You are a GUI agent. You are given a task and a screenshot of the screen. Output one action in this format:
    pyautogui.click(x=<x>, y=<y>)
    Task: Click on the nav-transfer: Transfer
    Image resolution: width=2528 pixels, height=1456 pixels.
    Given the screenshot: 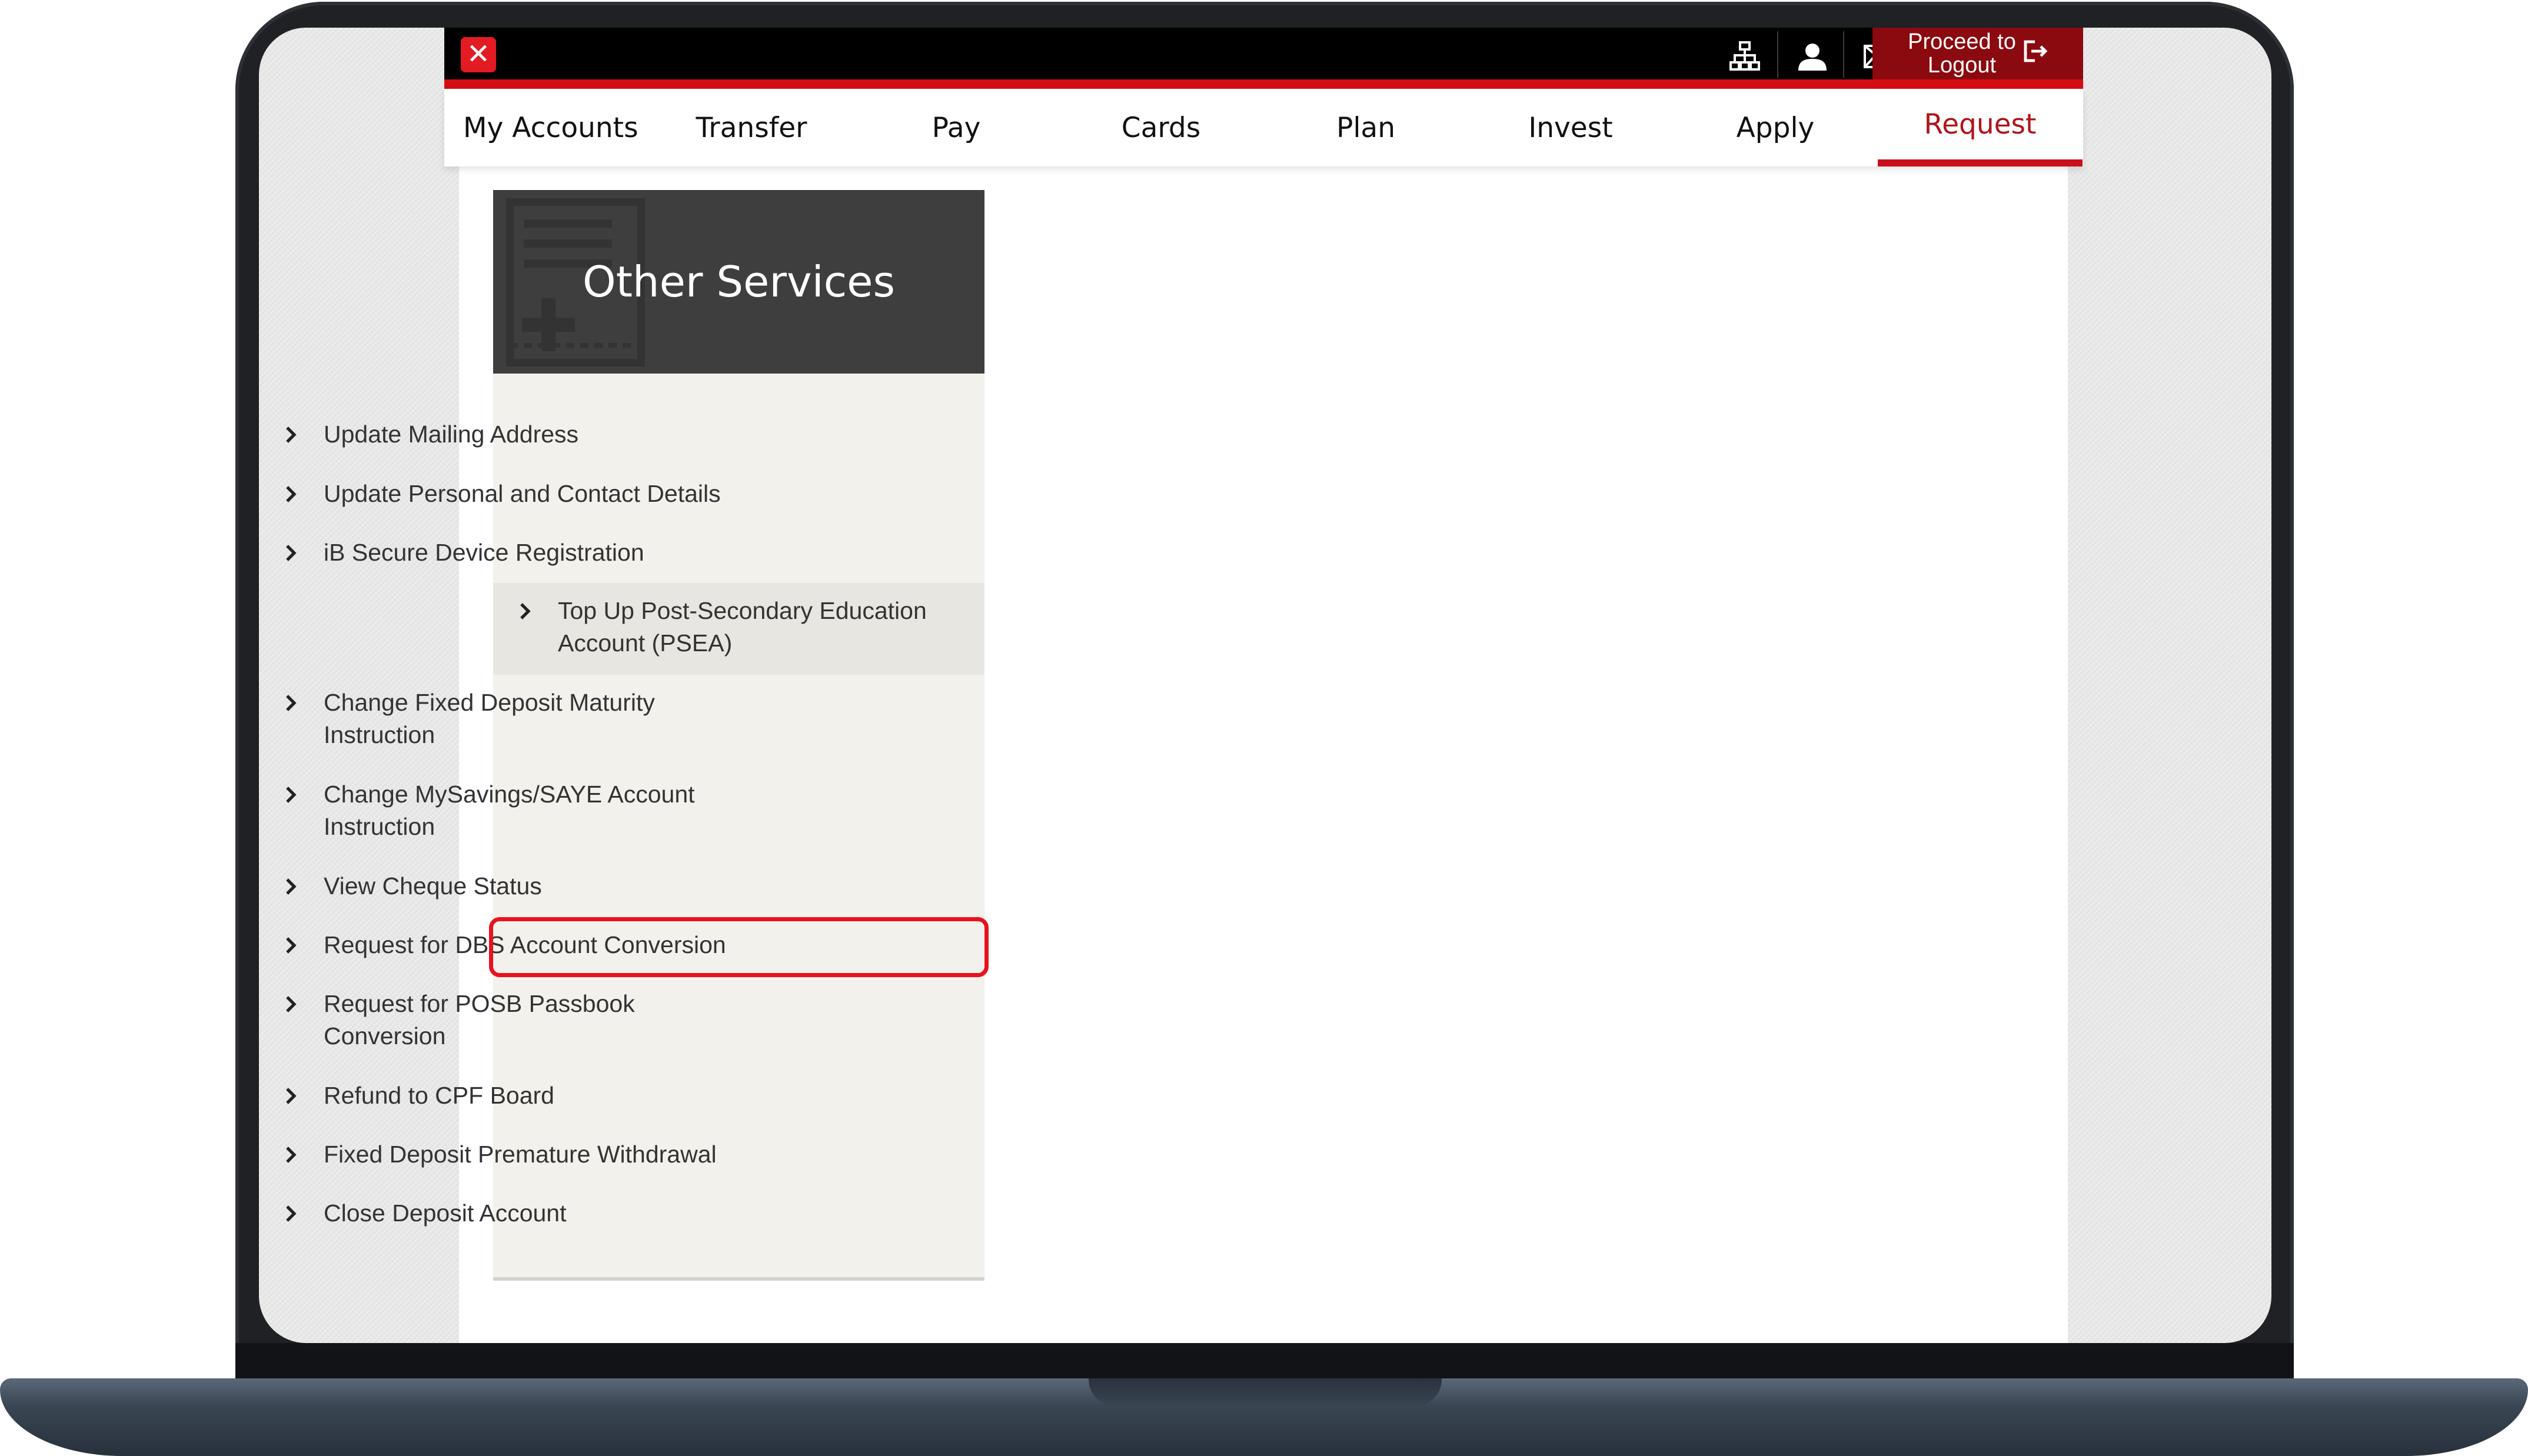 What is the action you would take?
    pyautogui.click(x=751, y=127)
    